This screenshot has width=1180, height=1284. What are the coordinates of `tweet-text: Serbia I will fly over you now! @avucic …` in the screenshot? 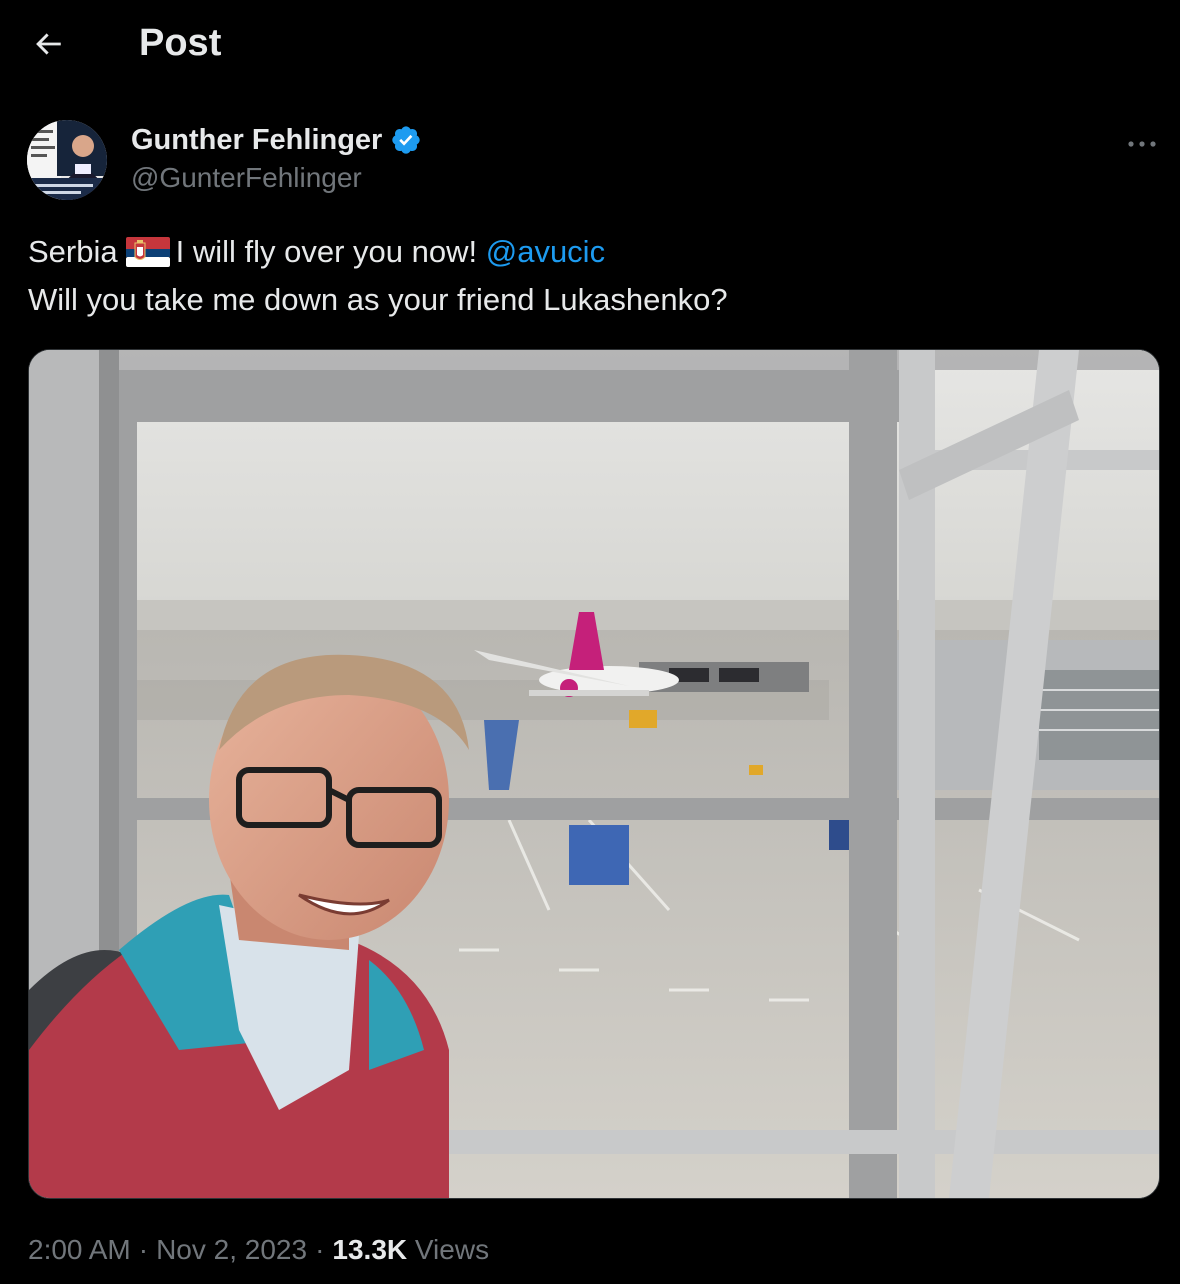 It's located at (590, 276).